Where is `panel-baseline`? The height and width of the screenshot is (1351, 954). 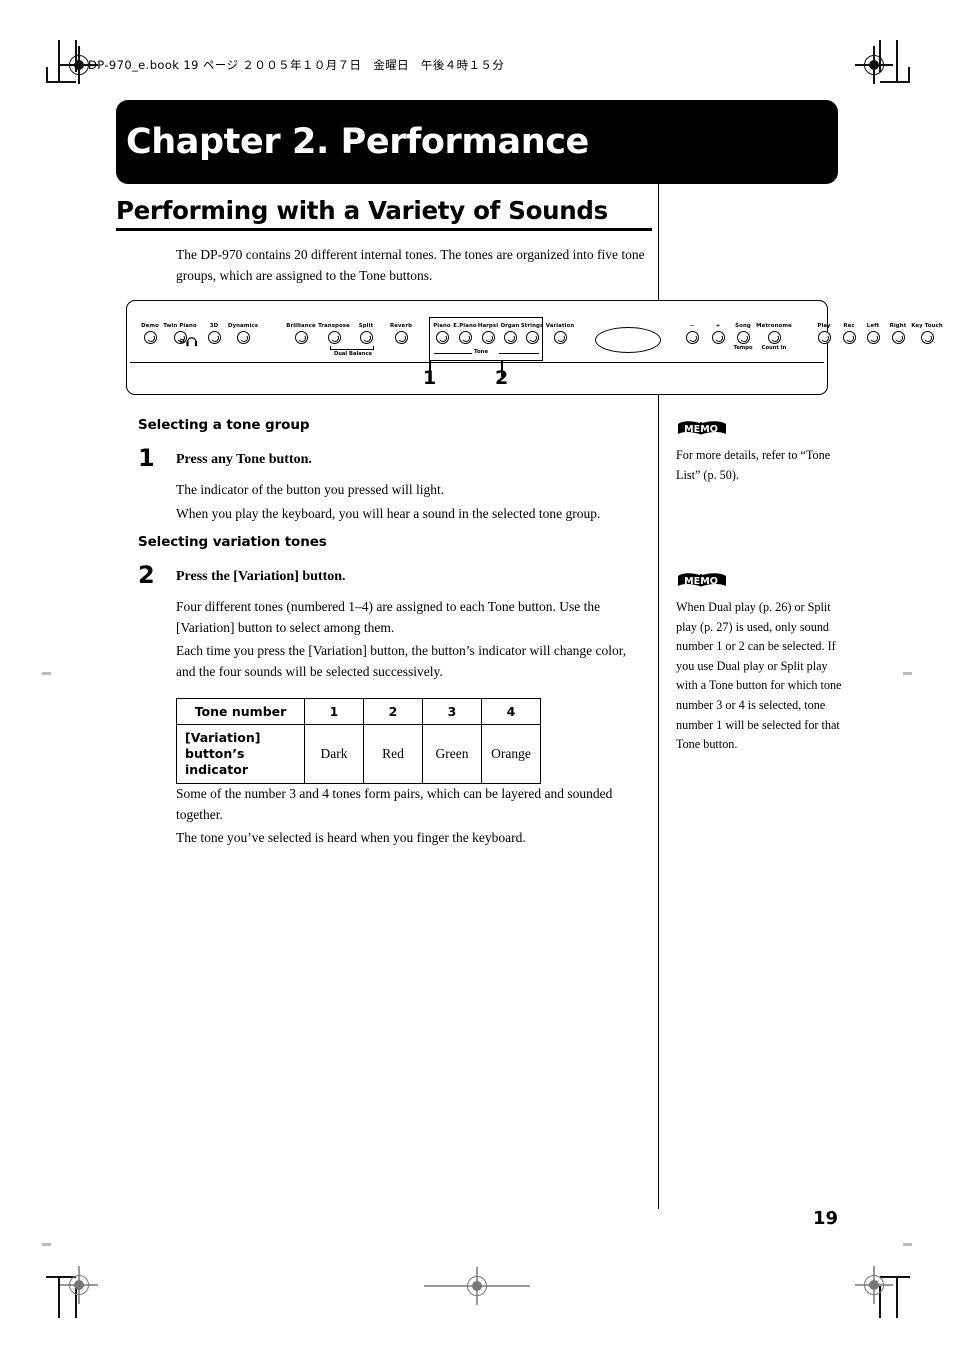
panel-baseline is located at coordinates (477, 363).